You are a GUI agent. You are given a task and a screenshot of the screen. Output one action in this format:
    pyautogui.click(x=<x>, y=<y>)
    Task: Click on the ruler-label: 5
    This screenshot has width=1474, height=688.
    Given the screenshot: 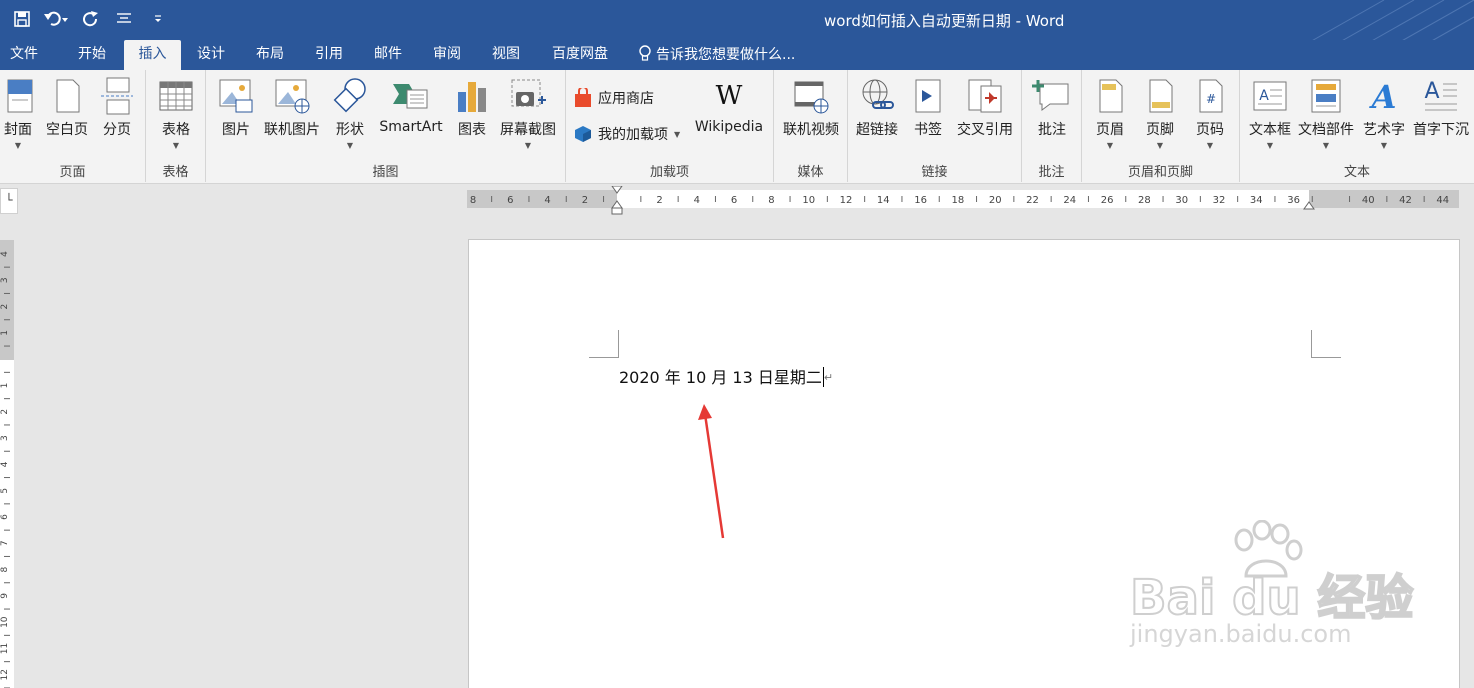 What is the action you would take?
    pyautogui.click(x=5, y=491)
    